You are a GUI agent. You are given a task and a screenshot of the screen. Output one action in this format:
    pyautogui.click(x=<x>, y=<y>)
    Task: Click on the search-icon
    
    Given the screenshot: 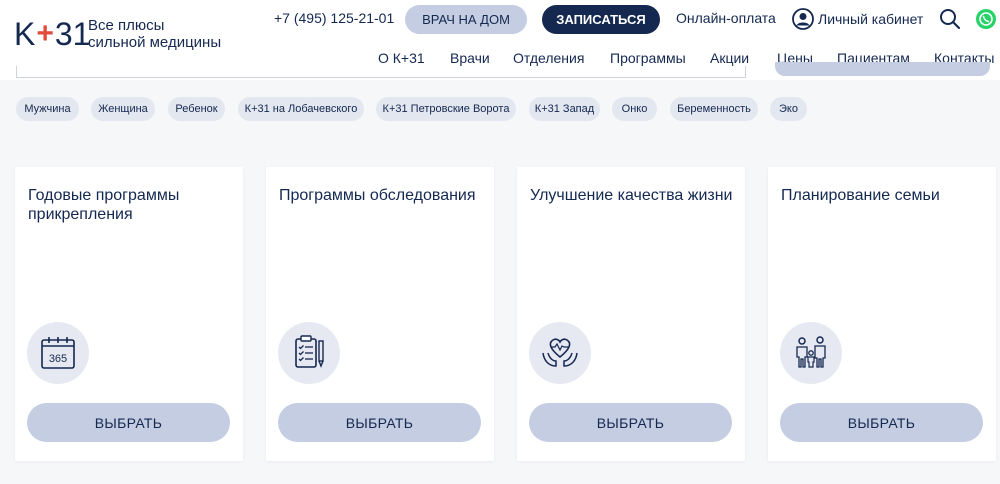 What is the action you would take?
    pyautogui.click(x=950, y=19)
    